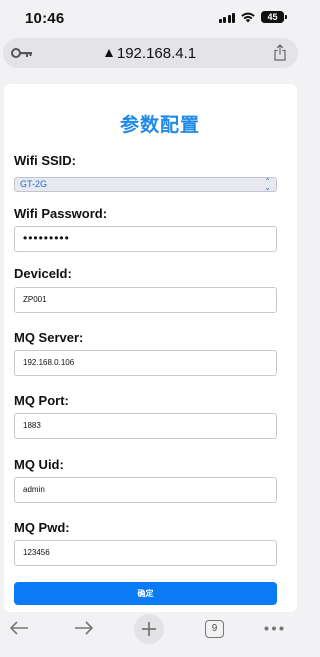 The width and height of the screenshot is (320, 657). Describe the element at coordinates (84, 628) in the screenshot. I see `forward-arrow-icon` at that location.